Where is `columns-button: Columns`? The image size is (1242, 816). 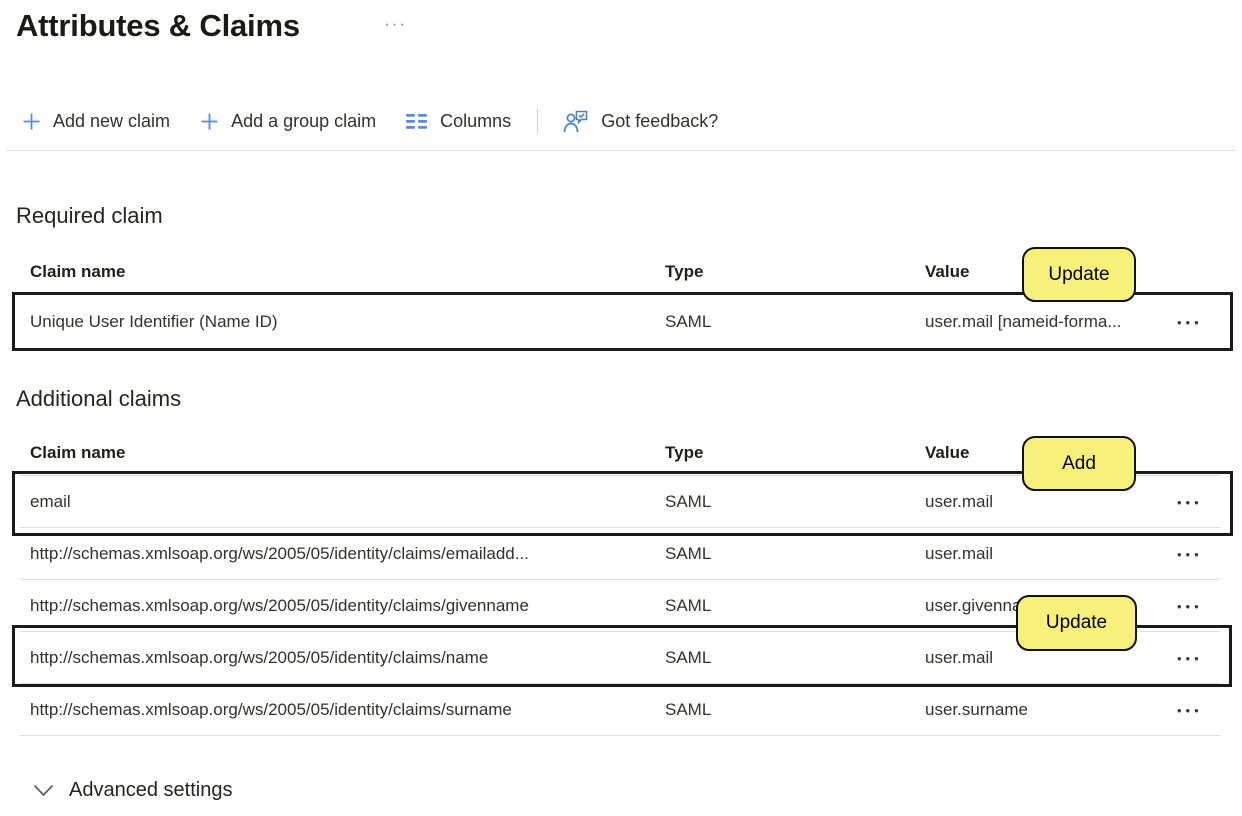
columns-button: Columns is located at coordinates (458, 121).